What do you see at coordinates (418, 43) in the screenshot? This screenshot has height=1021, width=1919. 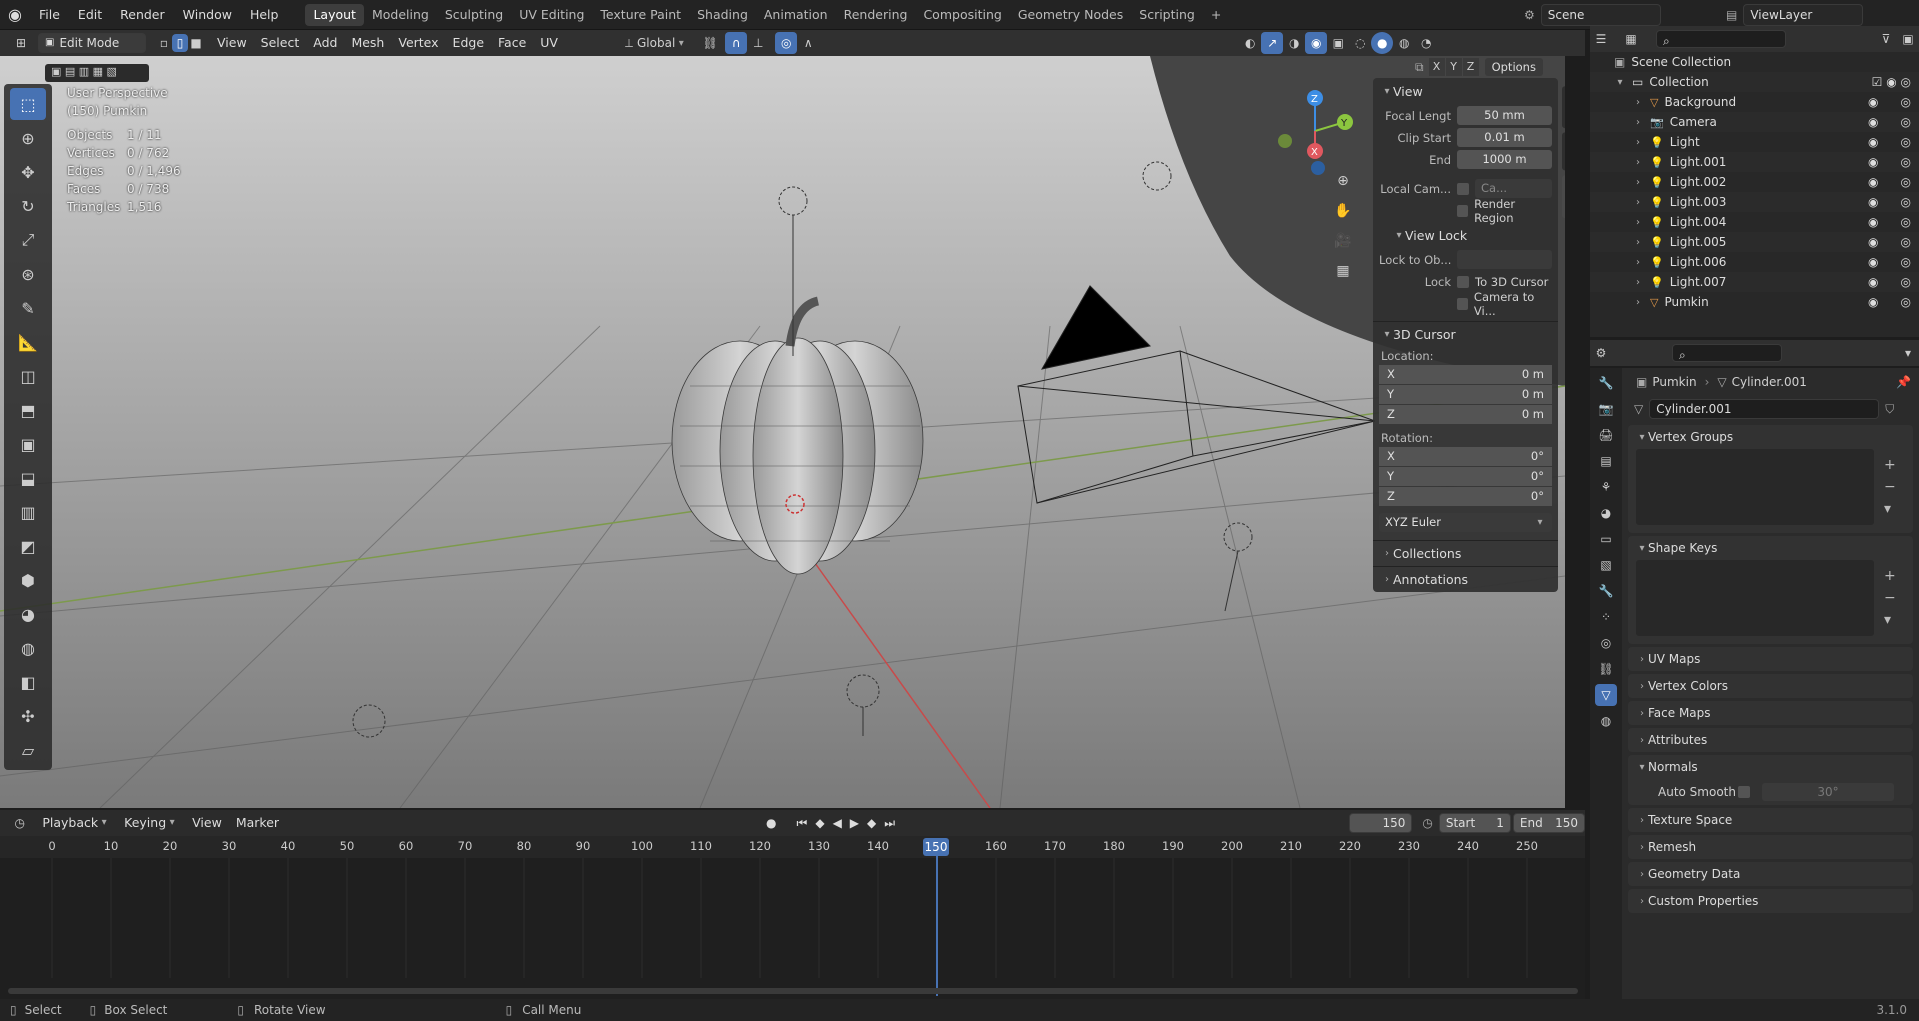 I see `viewport-menu-vertex: Vertex` at bounding box center [418, 43].